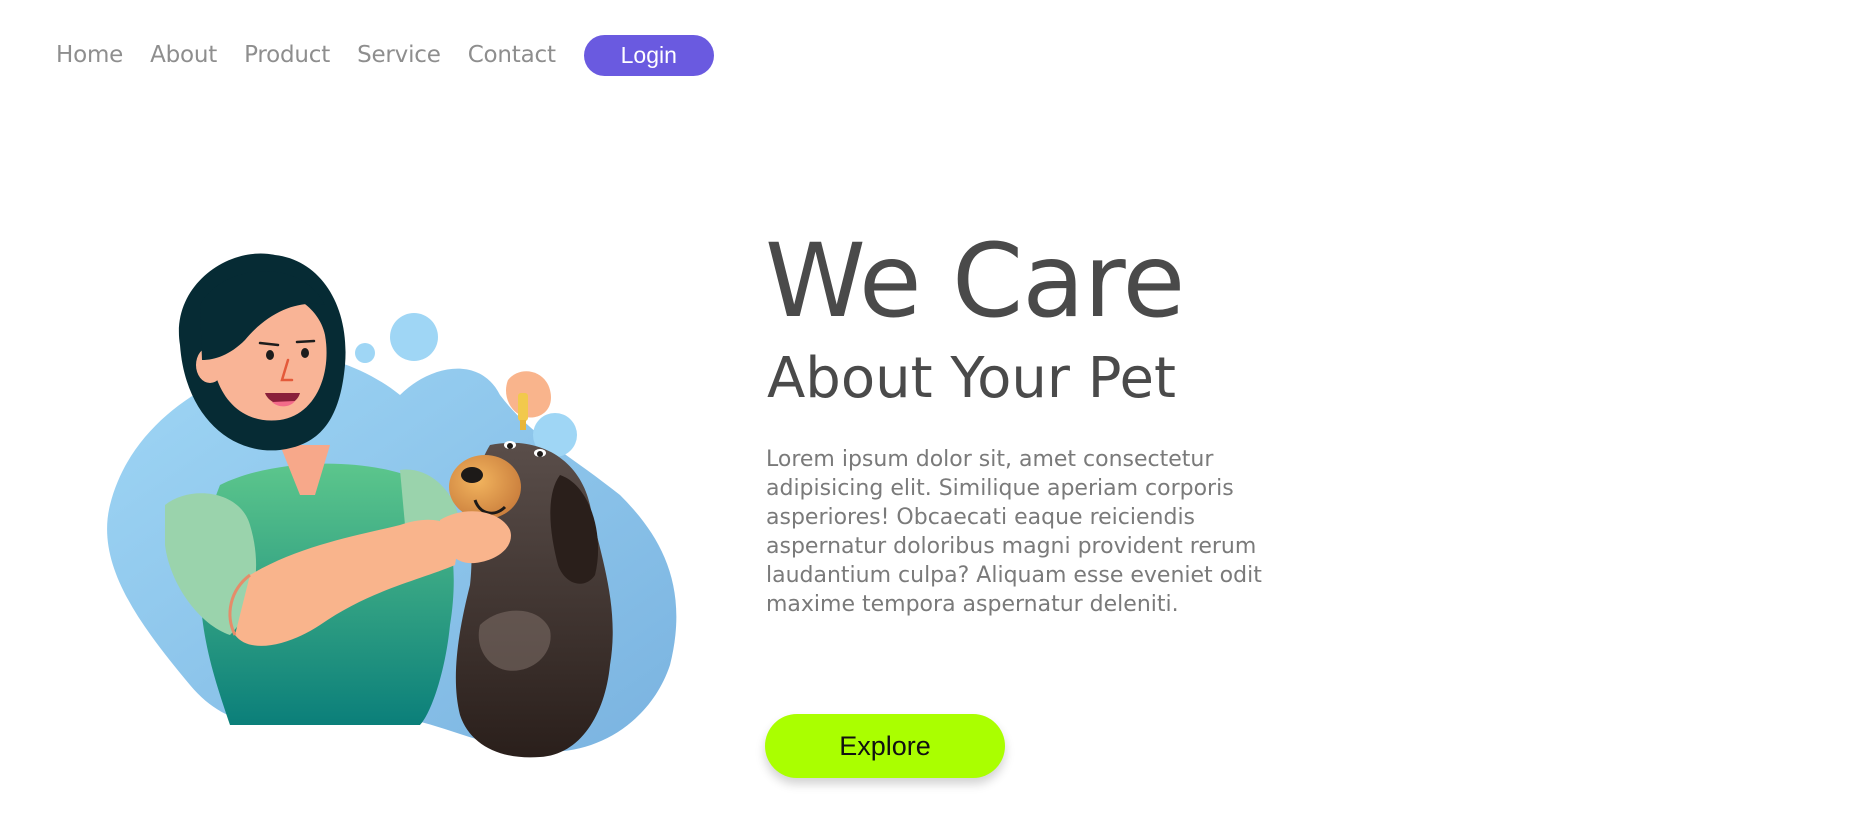 The height and width of the screenshot is (837, 1855). I want to click on top-nav: Home About Product Service Contact Login, so click(385, 55).